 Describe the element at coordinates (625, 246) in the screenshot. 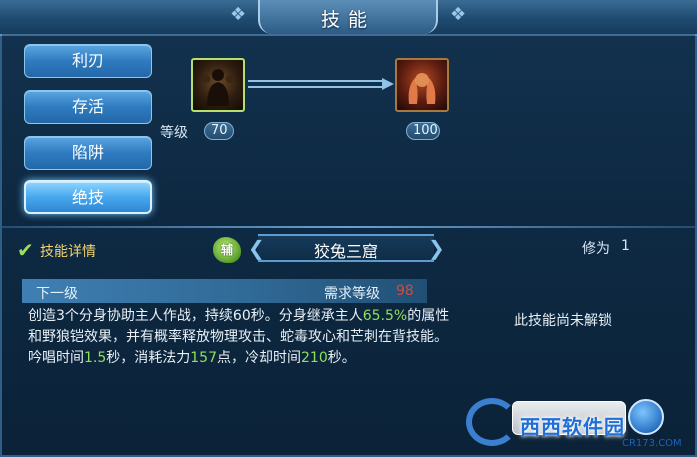

I see `cultivation-value: 1` at that location.